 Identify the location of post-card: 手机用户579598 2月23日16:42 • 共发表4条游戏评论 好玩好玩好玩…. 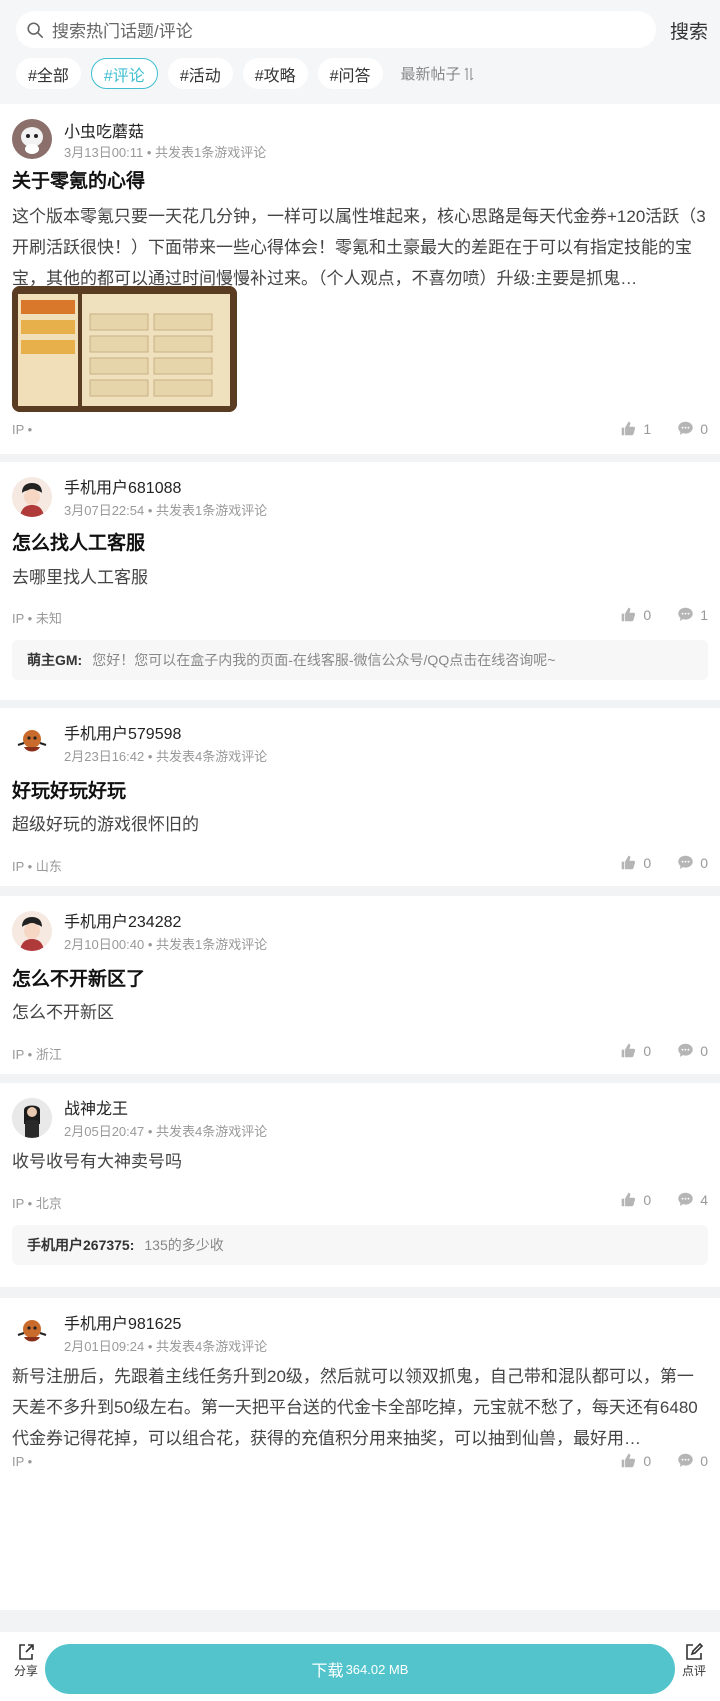
(360, 797).